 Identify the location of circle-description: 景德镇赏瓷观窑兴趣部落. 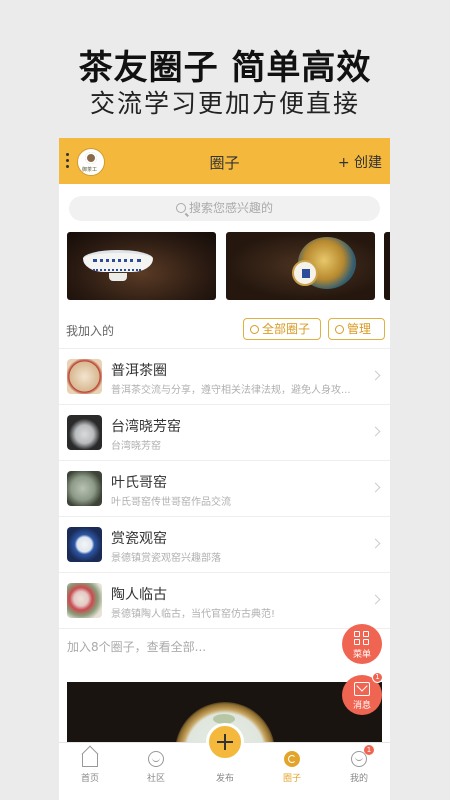
(166, 558).